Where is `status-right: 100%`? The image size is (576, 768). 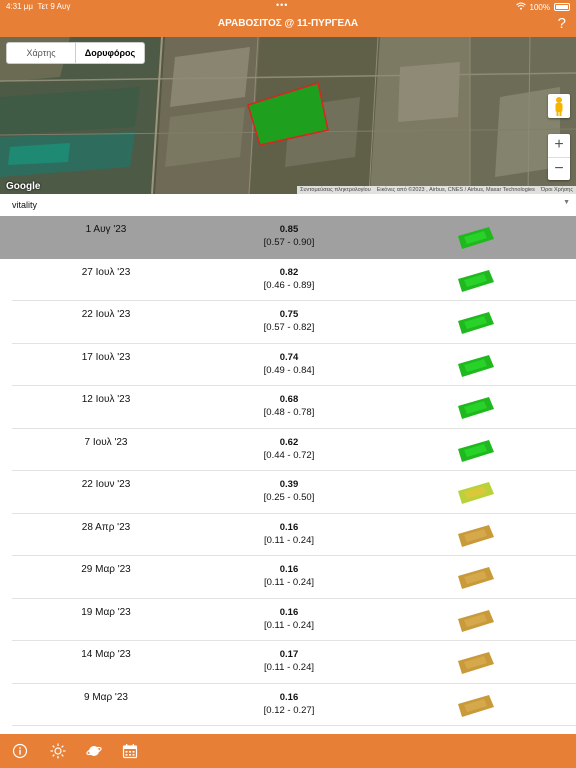 status-right: 100% is located at coordinates (542, 7).